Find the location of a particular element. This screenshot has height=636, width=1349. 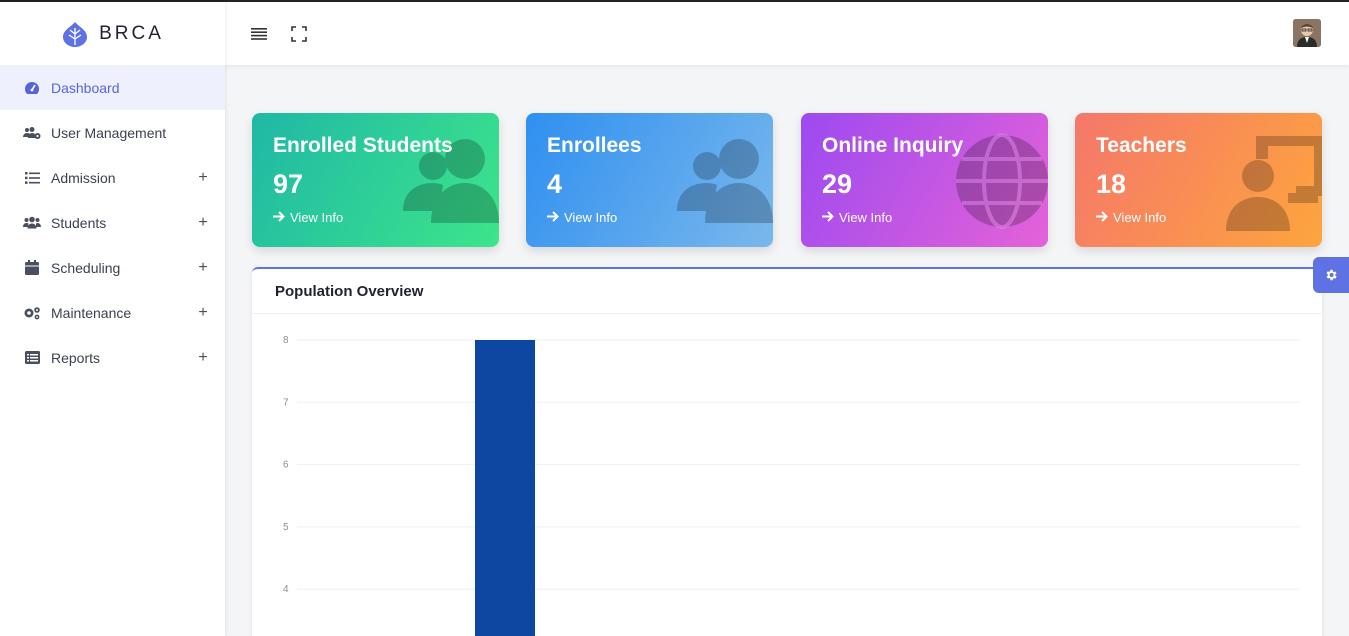

sidebar-item-dashboard: Dashboard is located at coordinates (112, 87).